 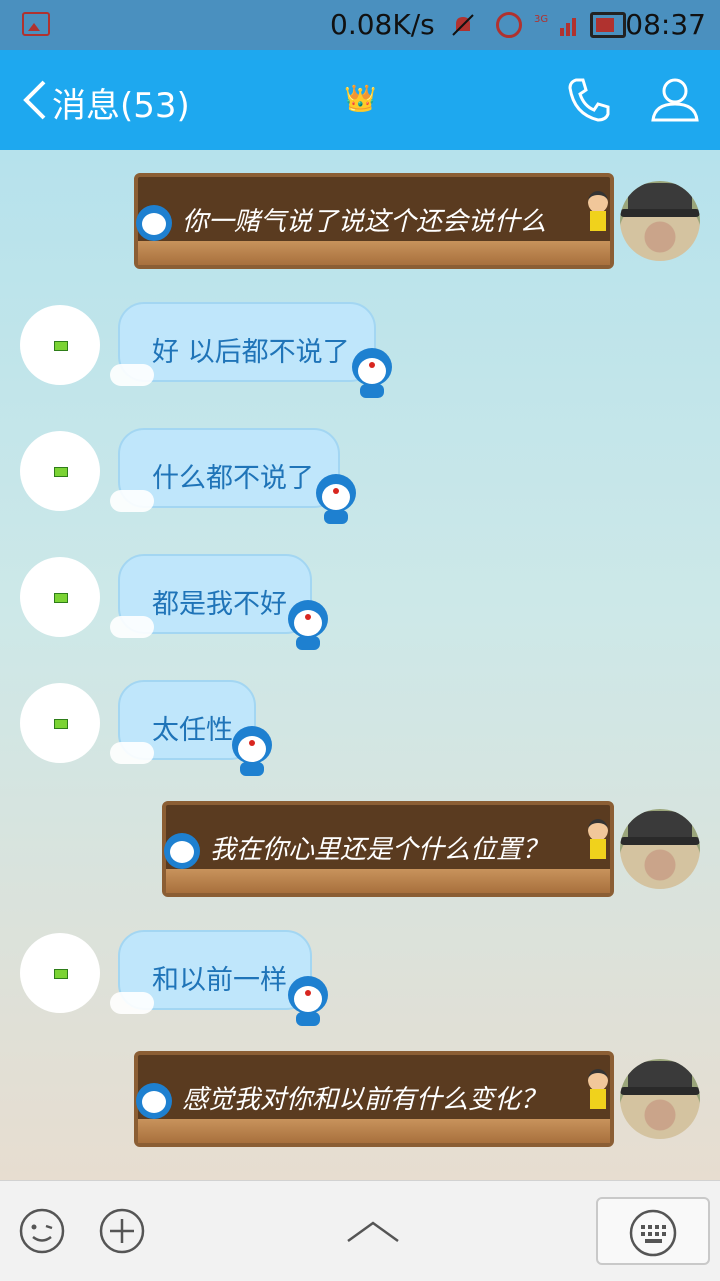 I want to click on message-bubble-incoming: 什么都不说了, so click(x=233, y=476).